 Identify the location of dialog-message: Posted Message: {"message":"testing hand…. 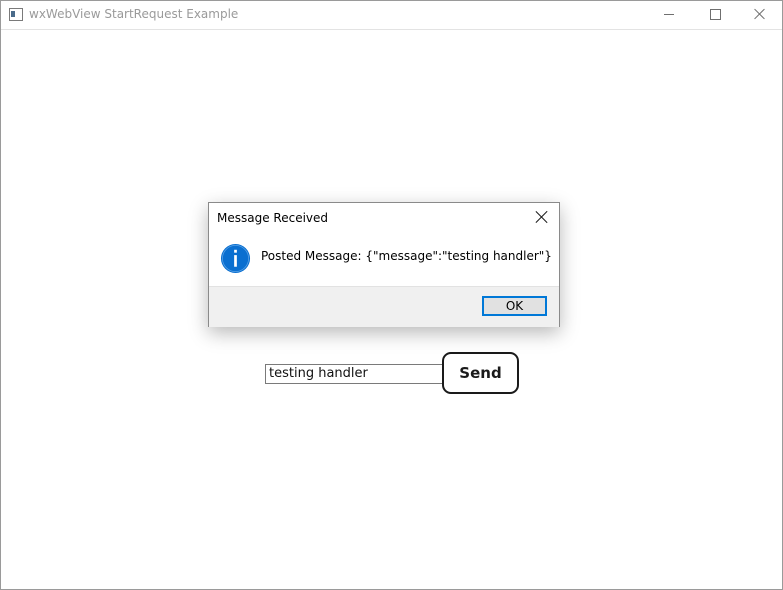
(406, 256).